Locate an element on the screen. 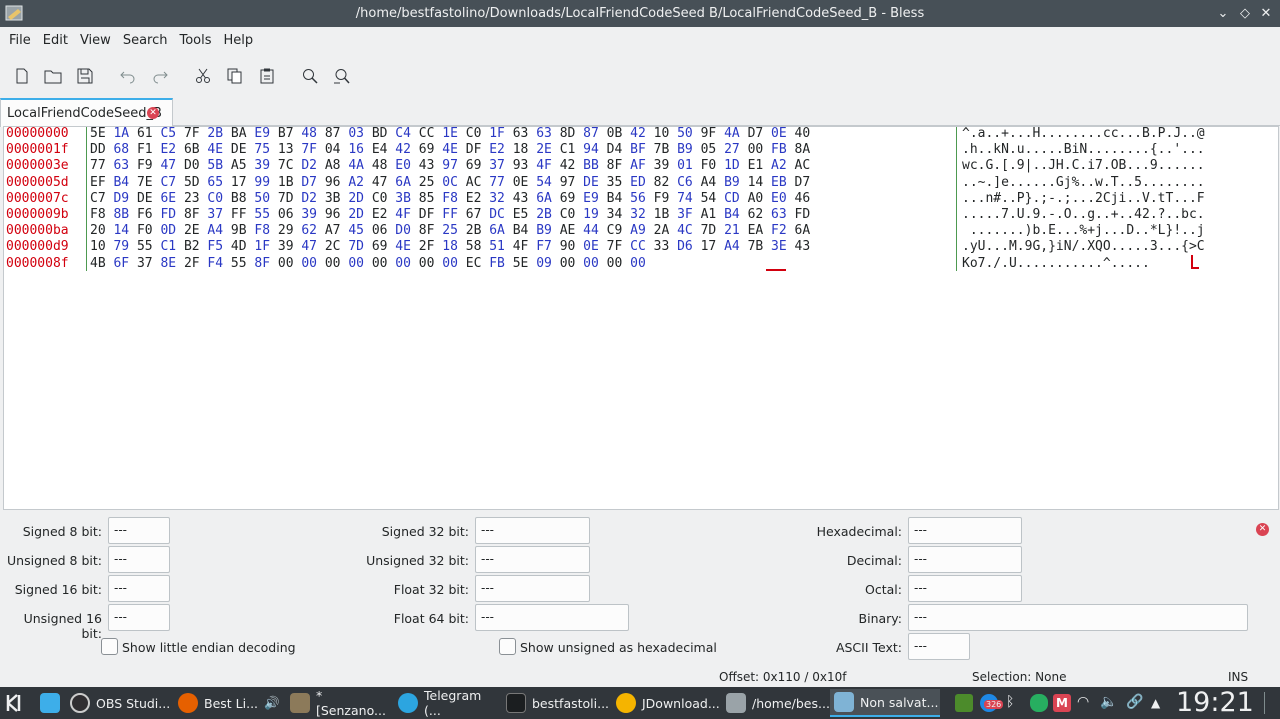 This screenshot has height=719, width=1280. hex-byte: 77 is located at coordinates (497, 182).